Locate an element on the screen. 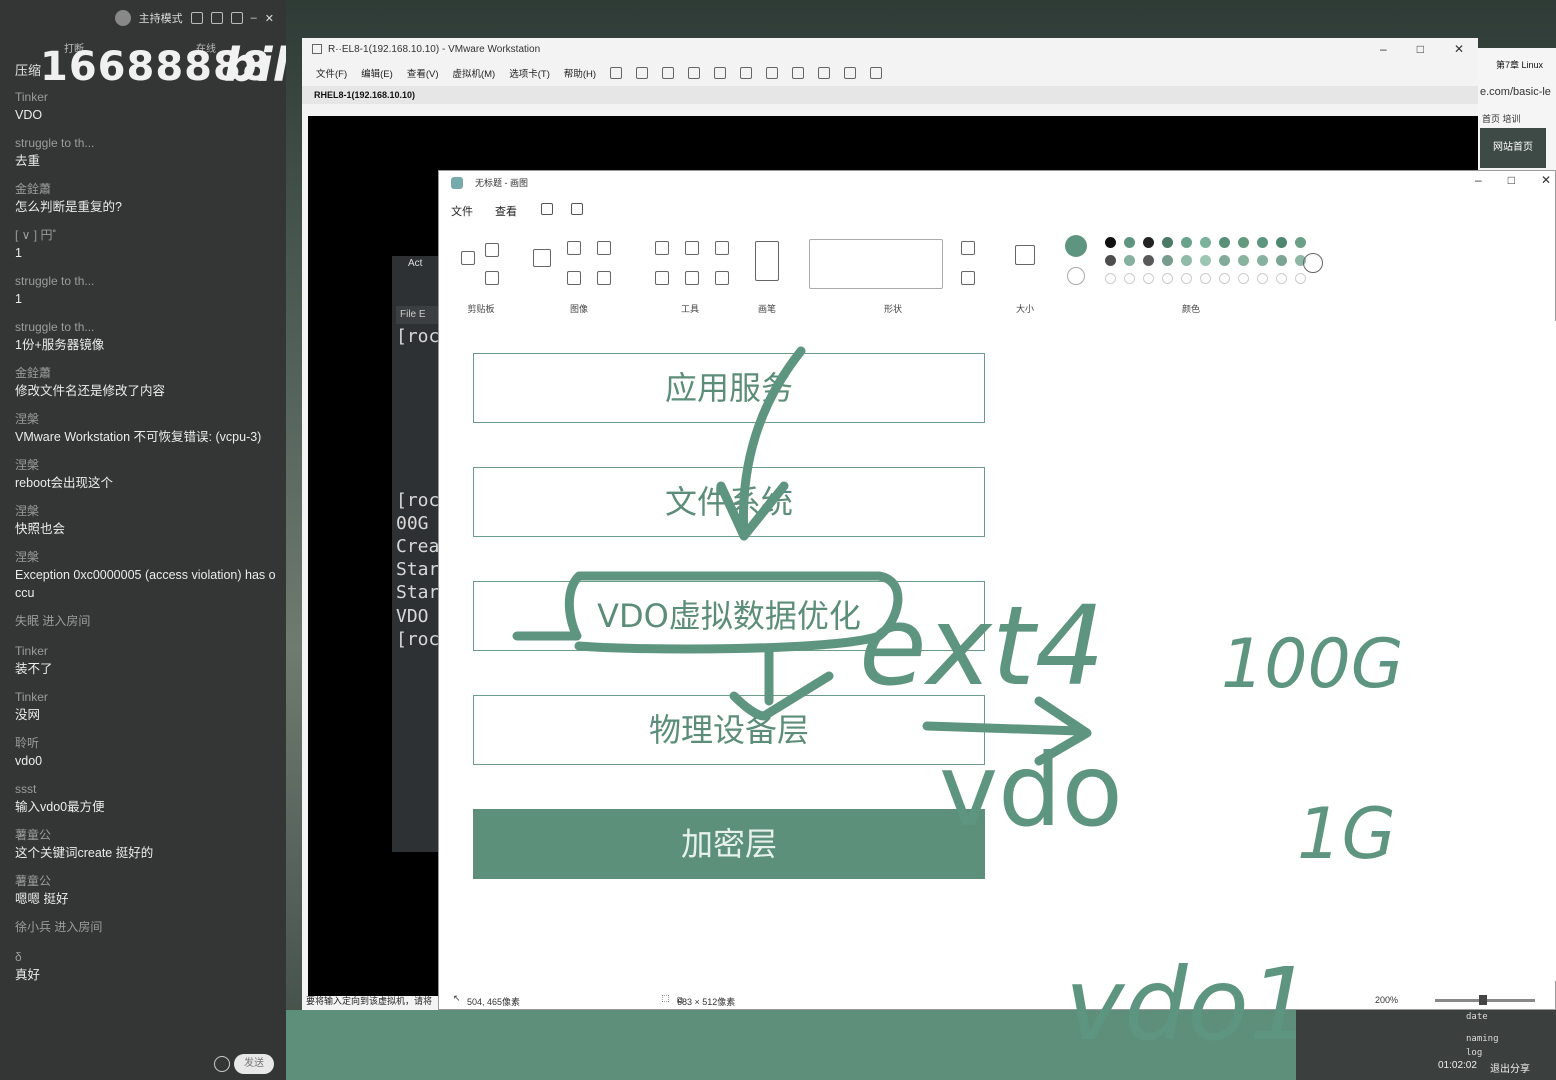 The height and width of the screenshot is (1080, 1556). emoji-icon is located at coordinates (222, 1064).